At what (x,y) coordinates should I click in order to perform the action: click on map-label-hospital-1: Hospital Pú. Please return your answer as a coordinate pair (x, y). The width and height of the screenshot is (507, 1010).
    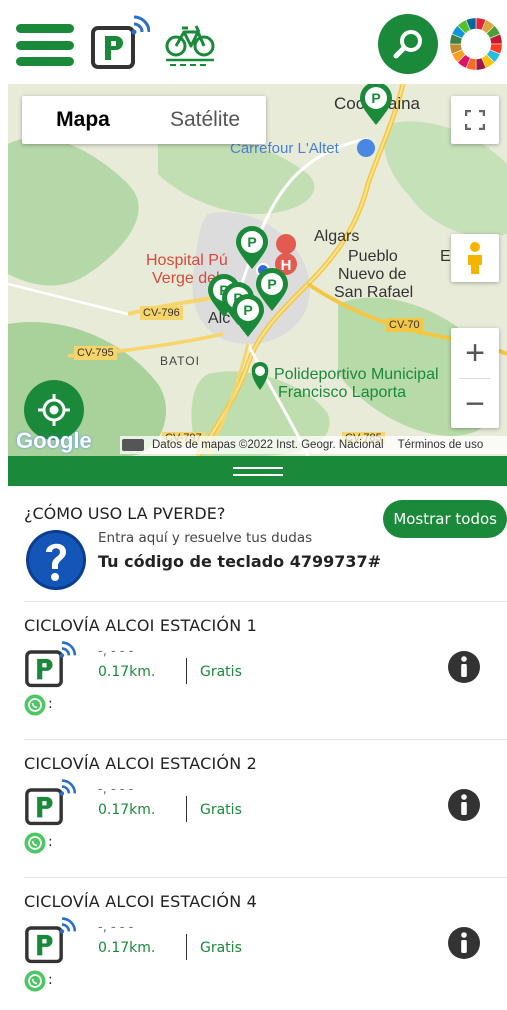
    Looking at the image, I should click on (187, 260).